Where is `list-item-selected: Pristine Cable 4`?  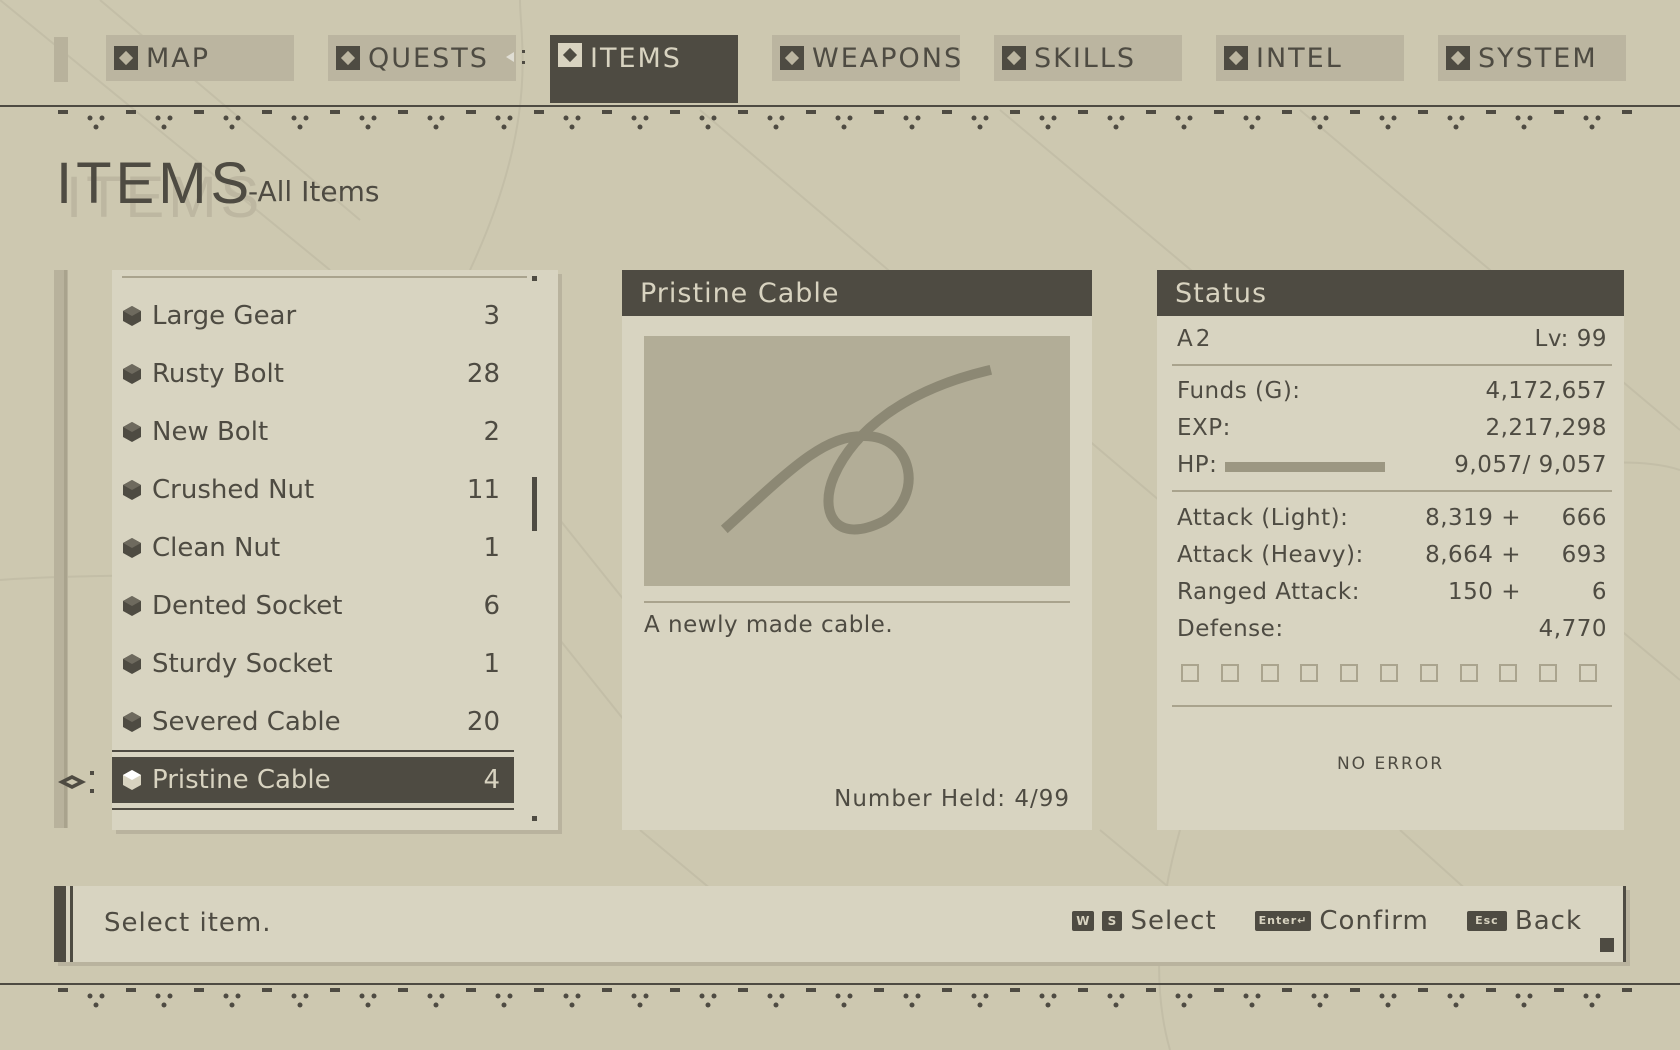
list-item-selected: Pristine Cable 4 is located at coordinates (313, 780).